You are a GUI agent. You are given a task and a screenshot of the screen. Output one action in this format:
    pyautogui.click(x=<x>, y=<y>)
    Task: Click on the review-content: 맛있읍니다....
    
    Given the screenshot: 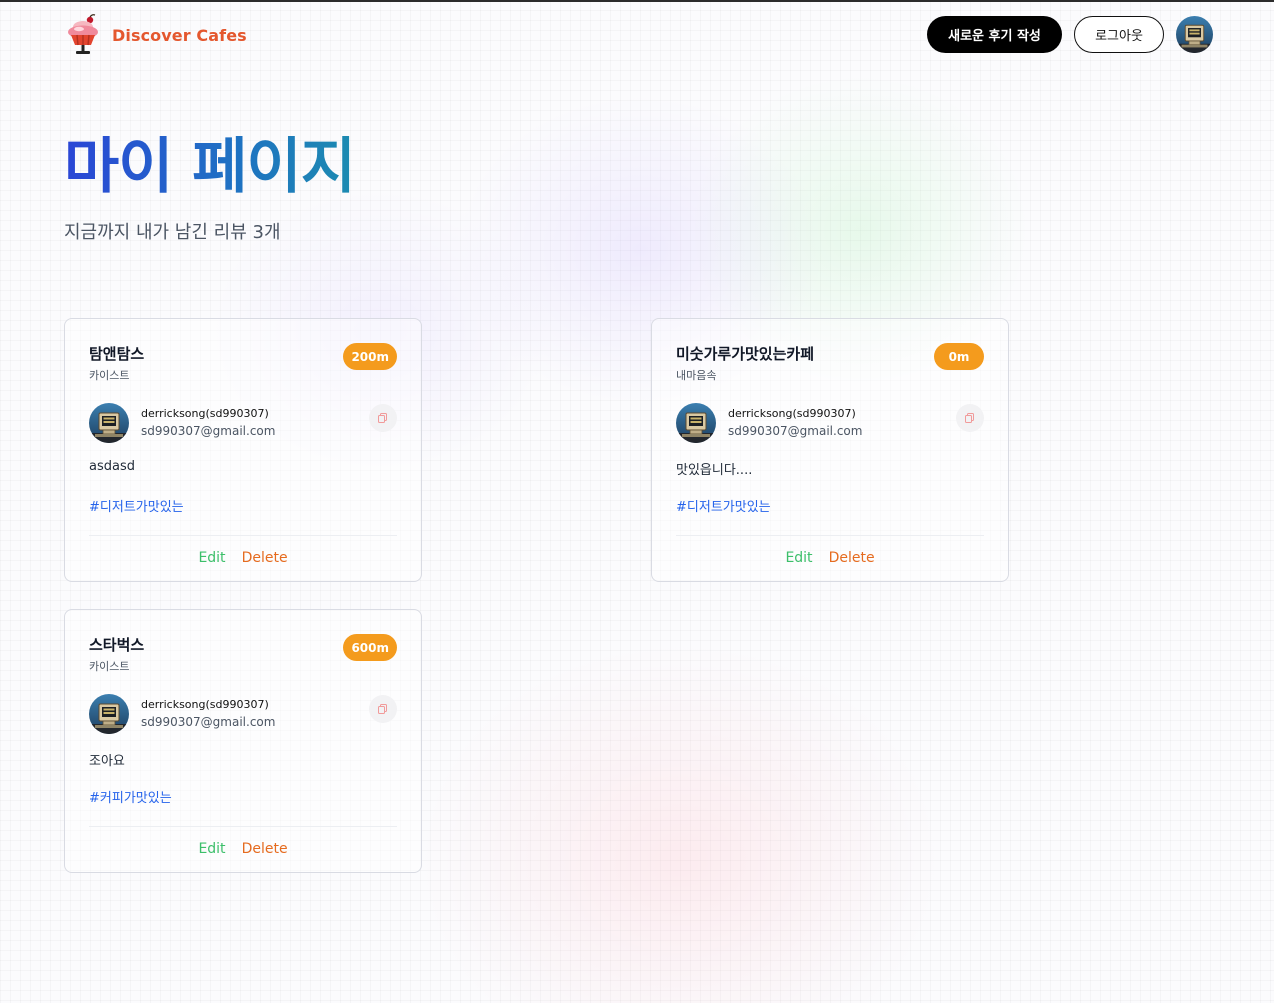 What is the action you would take?
    pyautogui.click(x=714, y=470)
    